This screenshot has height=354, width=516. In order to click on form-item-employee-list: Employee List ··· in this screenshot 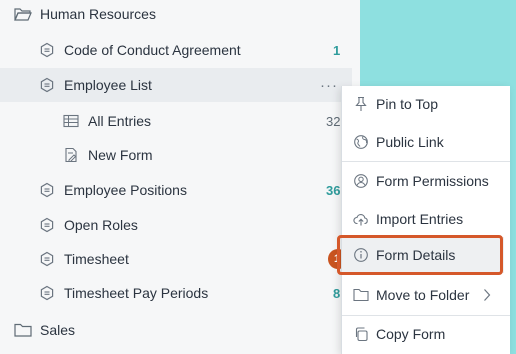, I will do `click(176, 85)`.